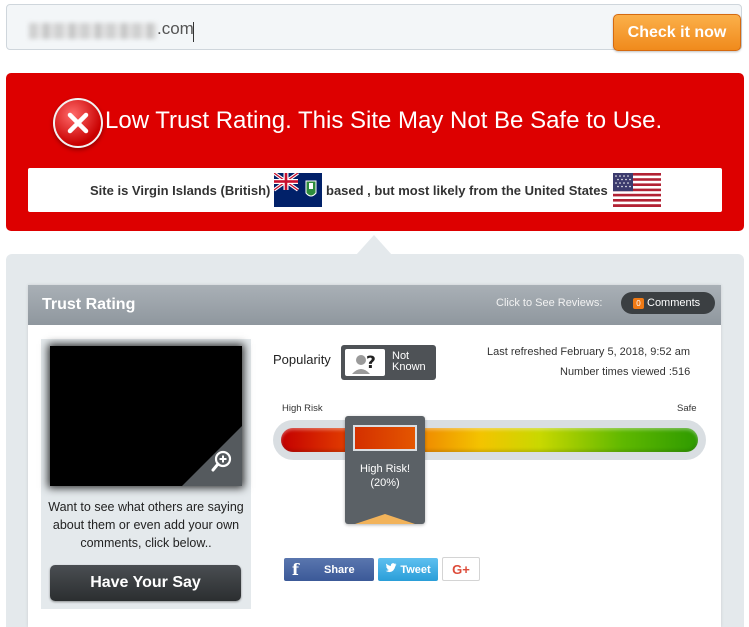 The width and height of the screenshot is (749, 627). I want to click on facebook-icon: f, so click(295, 569).